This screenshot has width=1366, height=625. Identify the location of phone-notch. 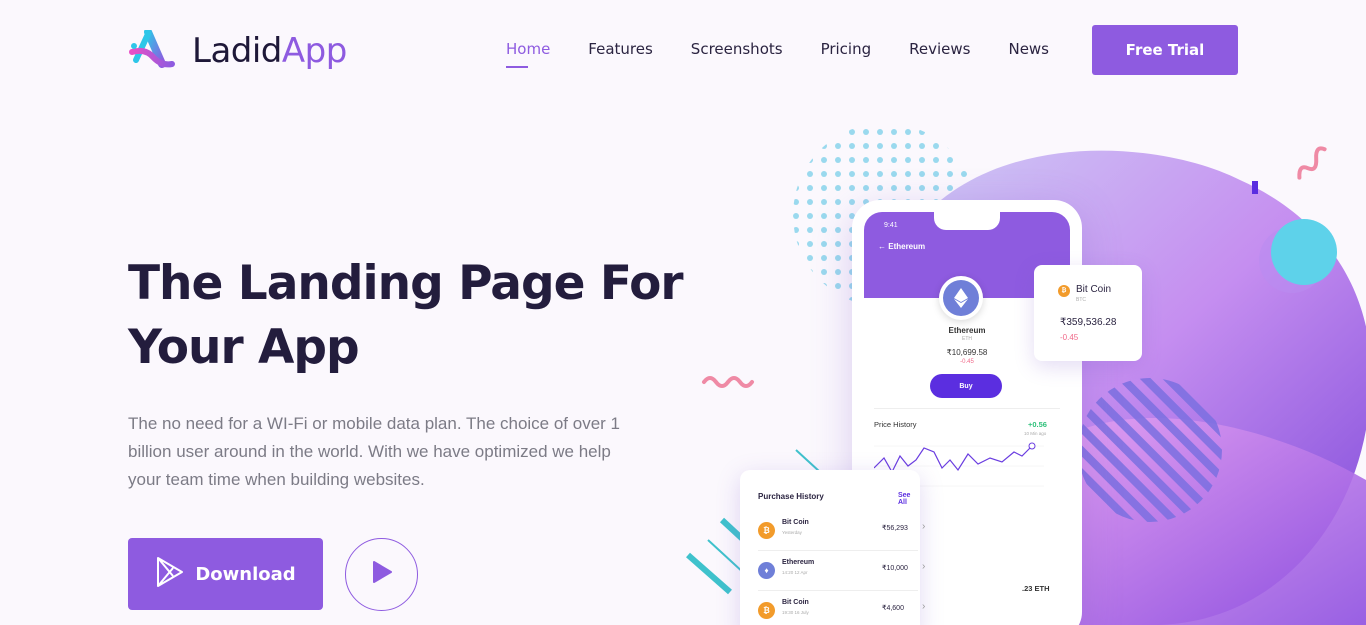
(967, 221).